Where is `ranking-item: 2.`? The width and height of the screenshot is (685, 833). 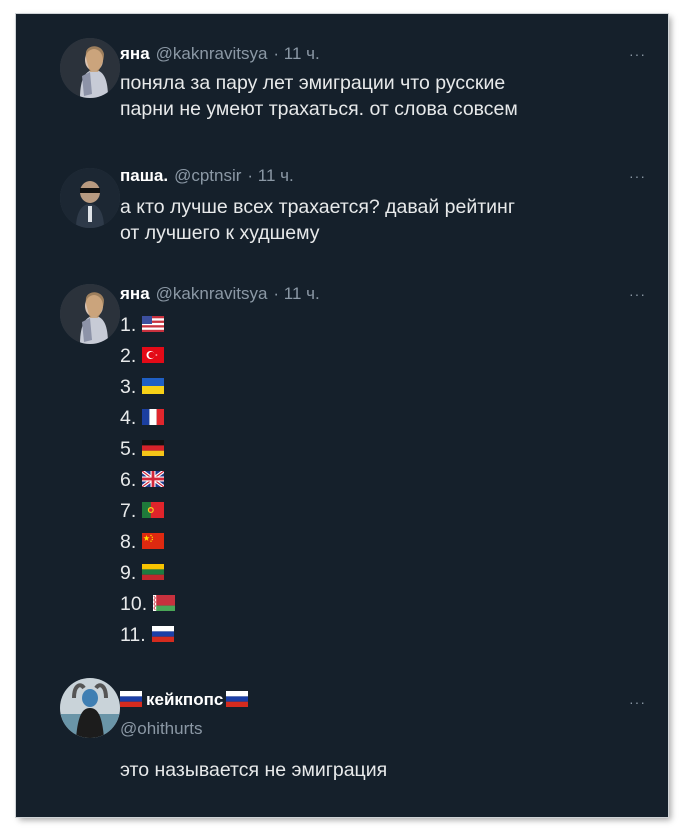 ranking-item: 2. is located at coordinates (142, 356).